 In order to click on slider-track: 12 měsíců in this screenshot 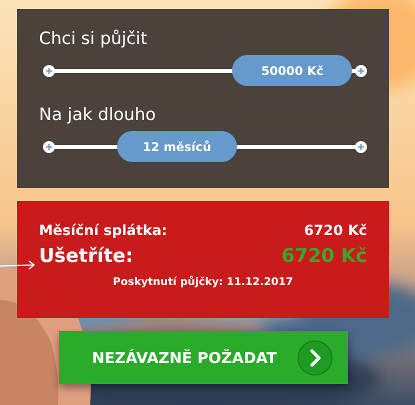, I will do `click(205, 146)`.